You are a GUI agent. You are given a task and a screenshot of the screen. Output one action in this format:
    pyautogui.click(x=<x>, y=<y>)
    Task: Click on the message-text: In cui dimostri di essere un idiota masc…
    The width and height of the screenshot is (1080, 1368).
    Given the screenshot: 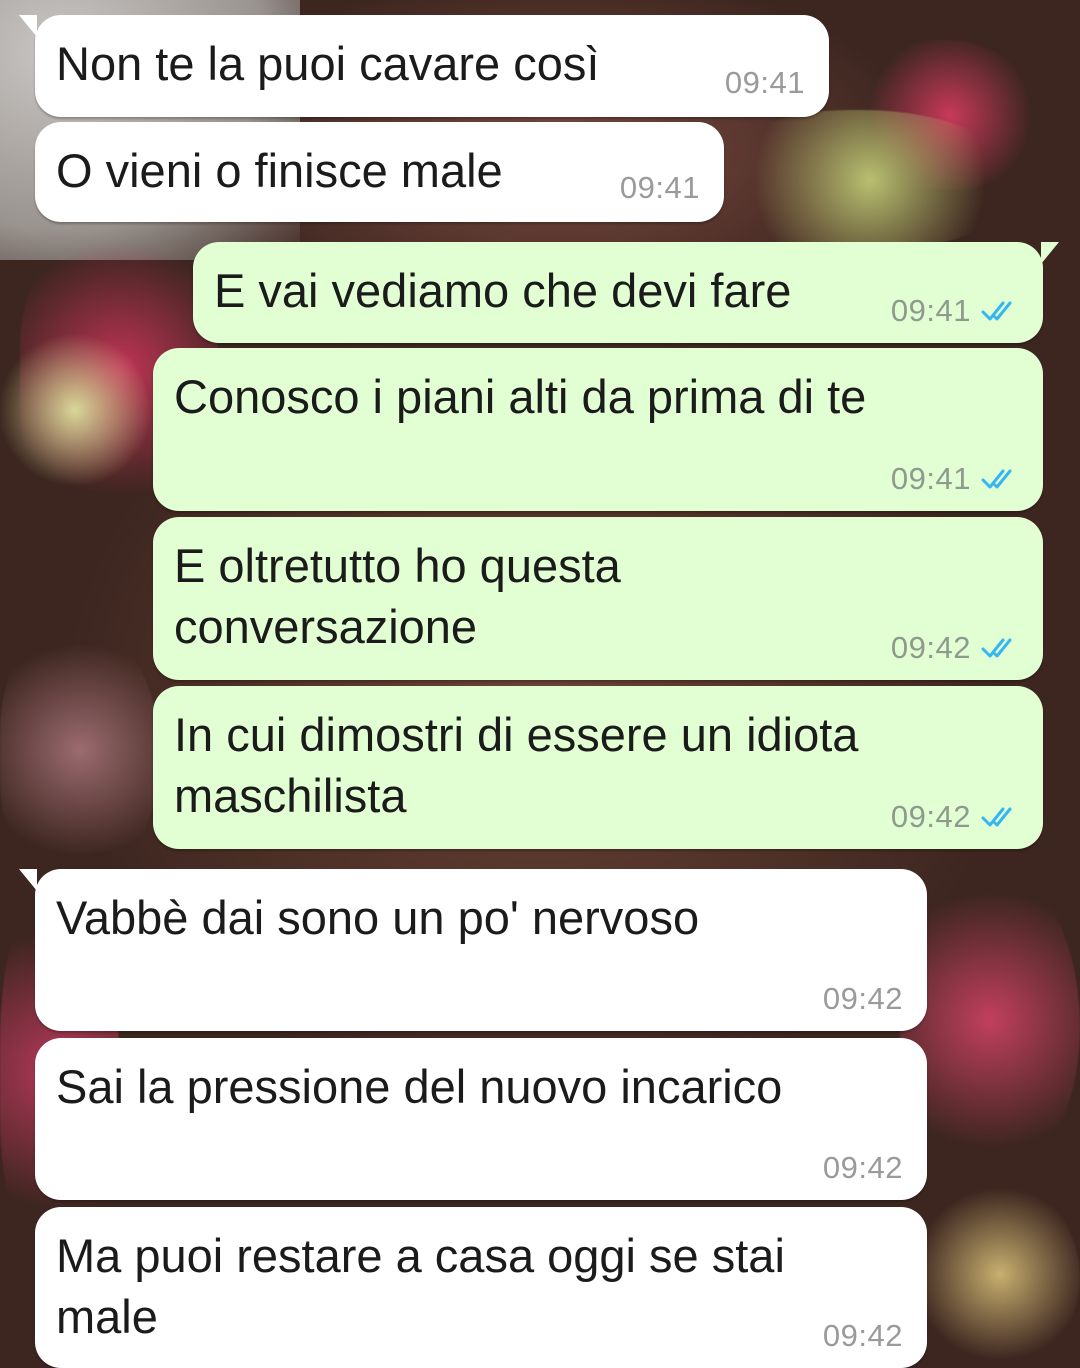 What is the action you would take?
    pyautogui.click(x=516, y=765)
    